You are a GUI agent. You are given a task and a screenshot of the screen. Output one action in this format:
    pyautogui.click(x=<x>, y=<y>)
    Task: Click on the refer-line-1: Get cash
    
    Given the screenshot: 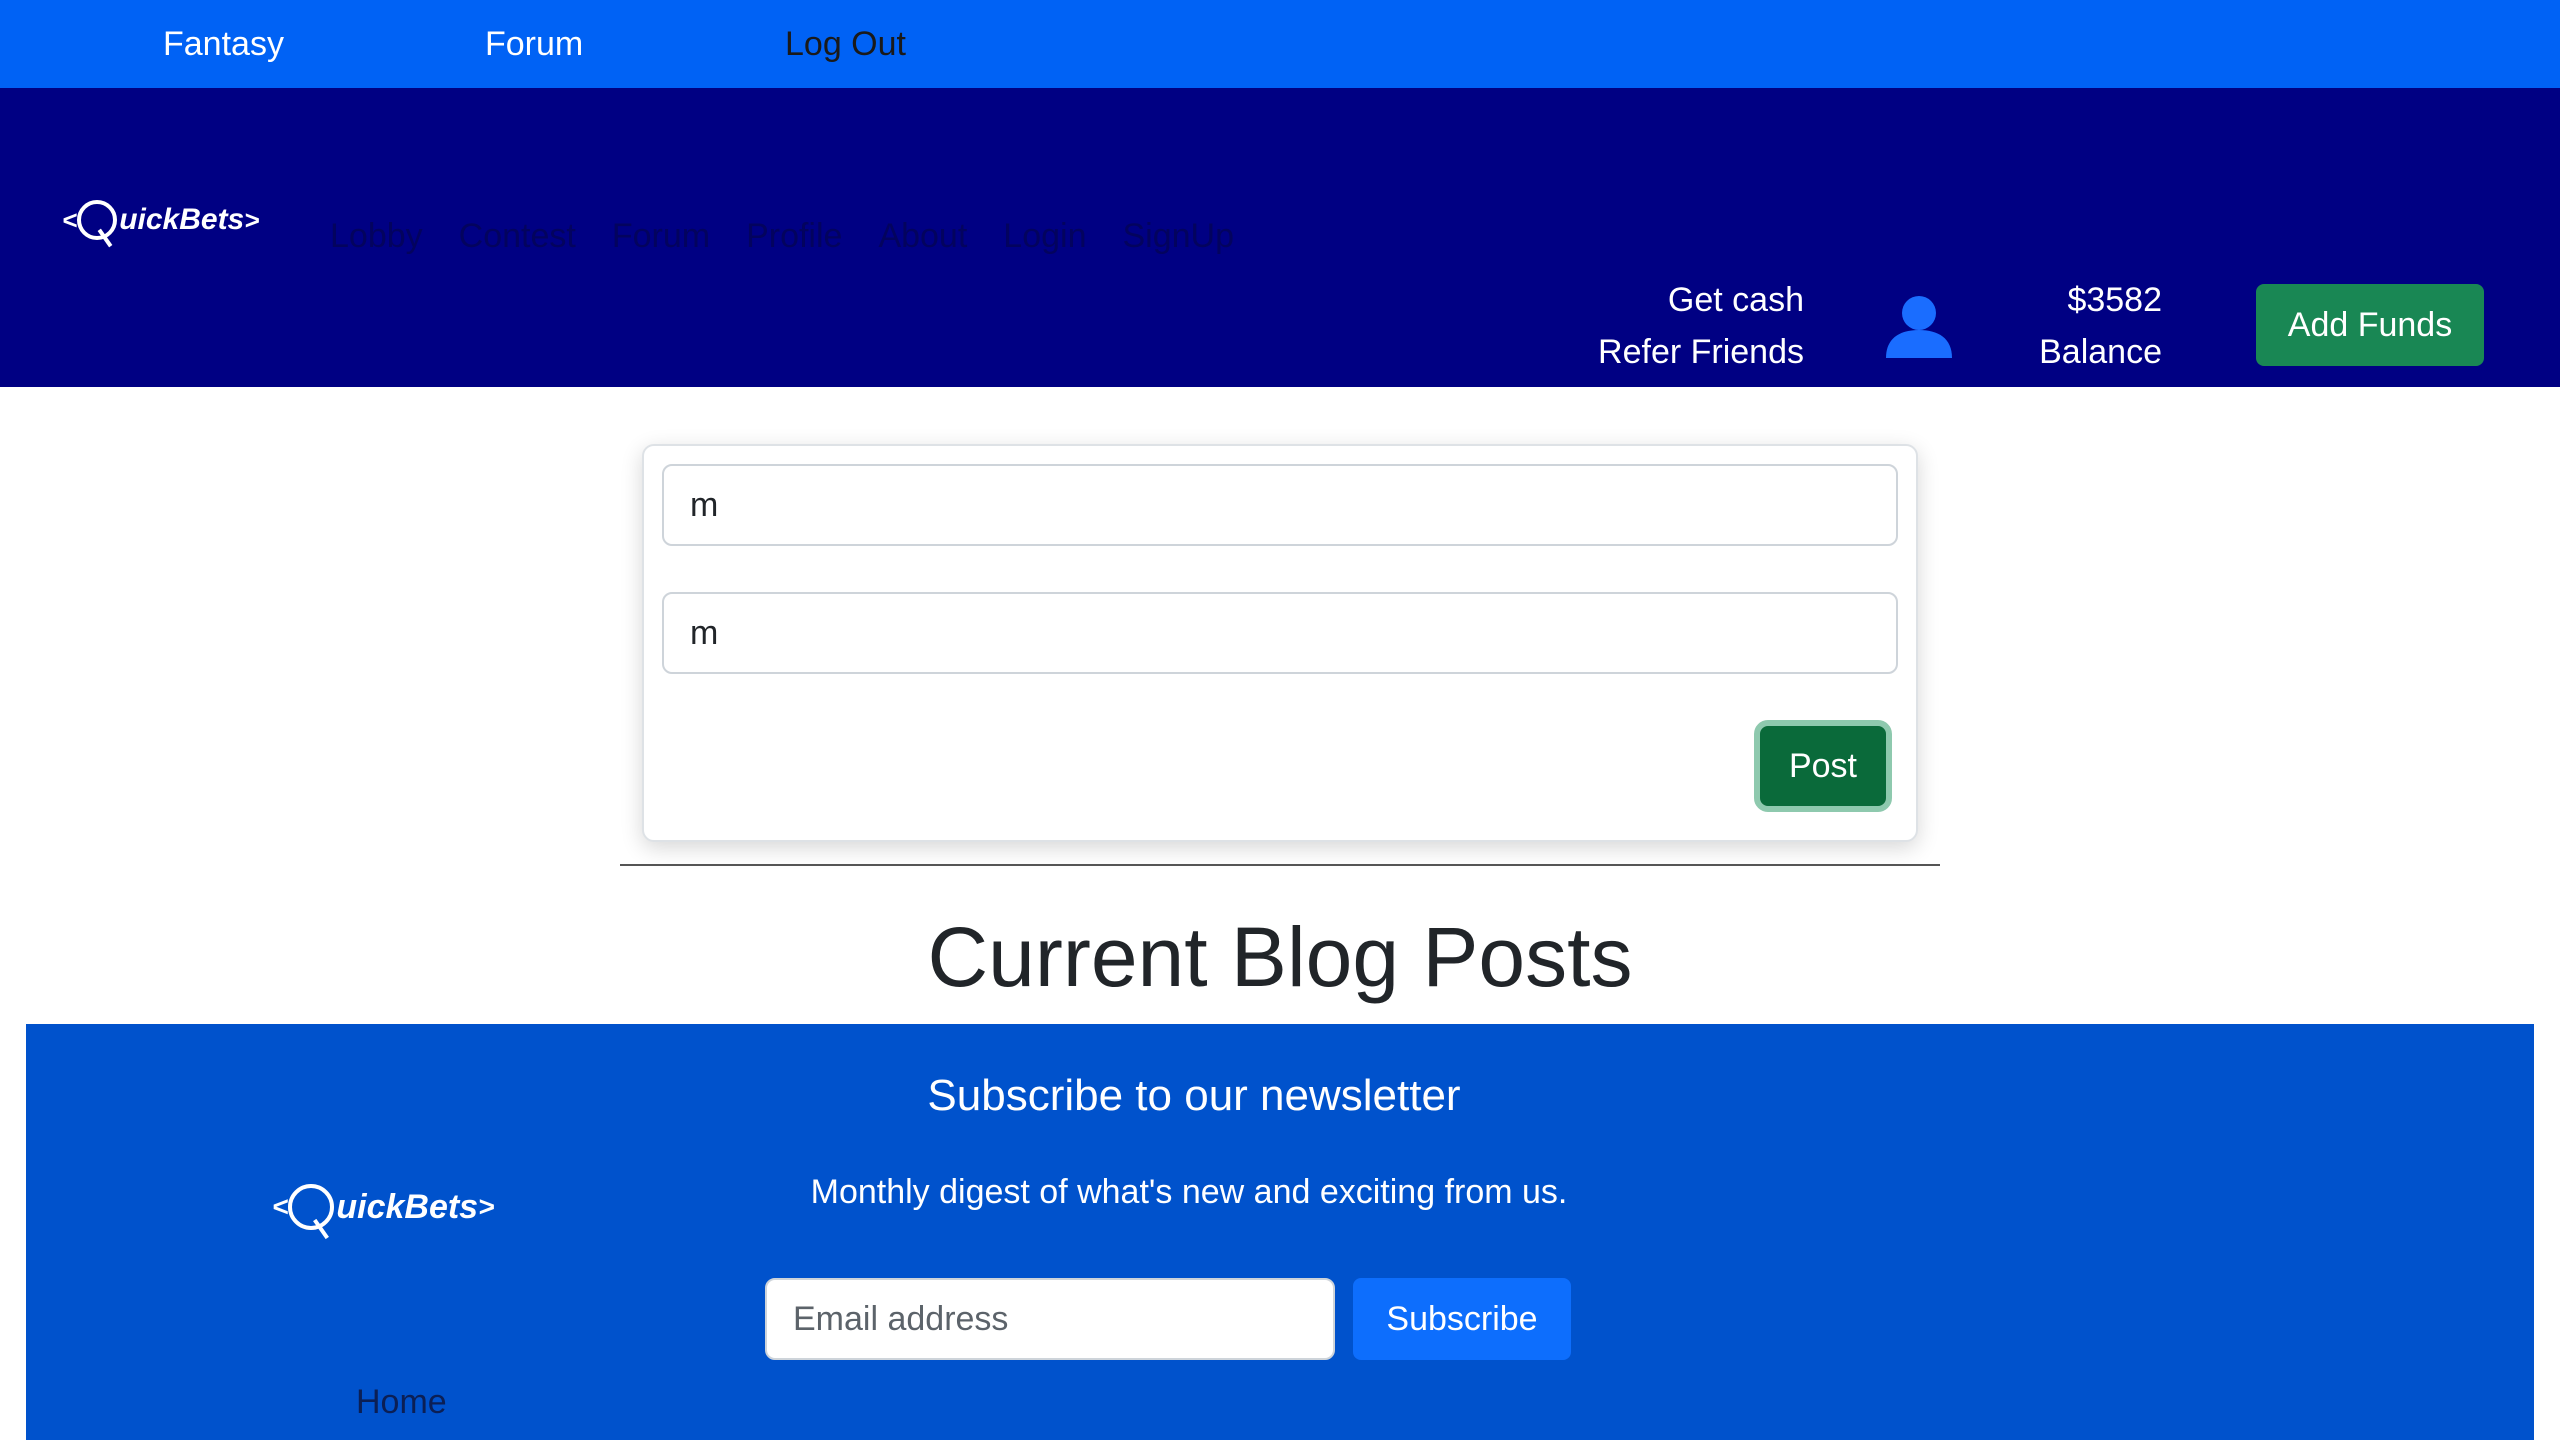 What is the action you would take?
    pyautogui.click(x=1735, y=300)
    